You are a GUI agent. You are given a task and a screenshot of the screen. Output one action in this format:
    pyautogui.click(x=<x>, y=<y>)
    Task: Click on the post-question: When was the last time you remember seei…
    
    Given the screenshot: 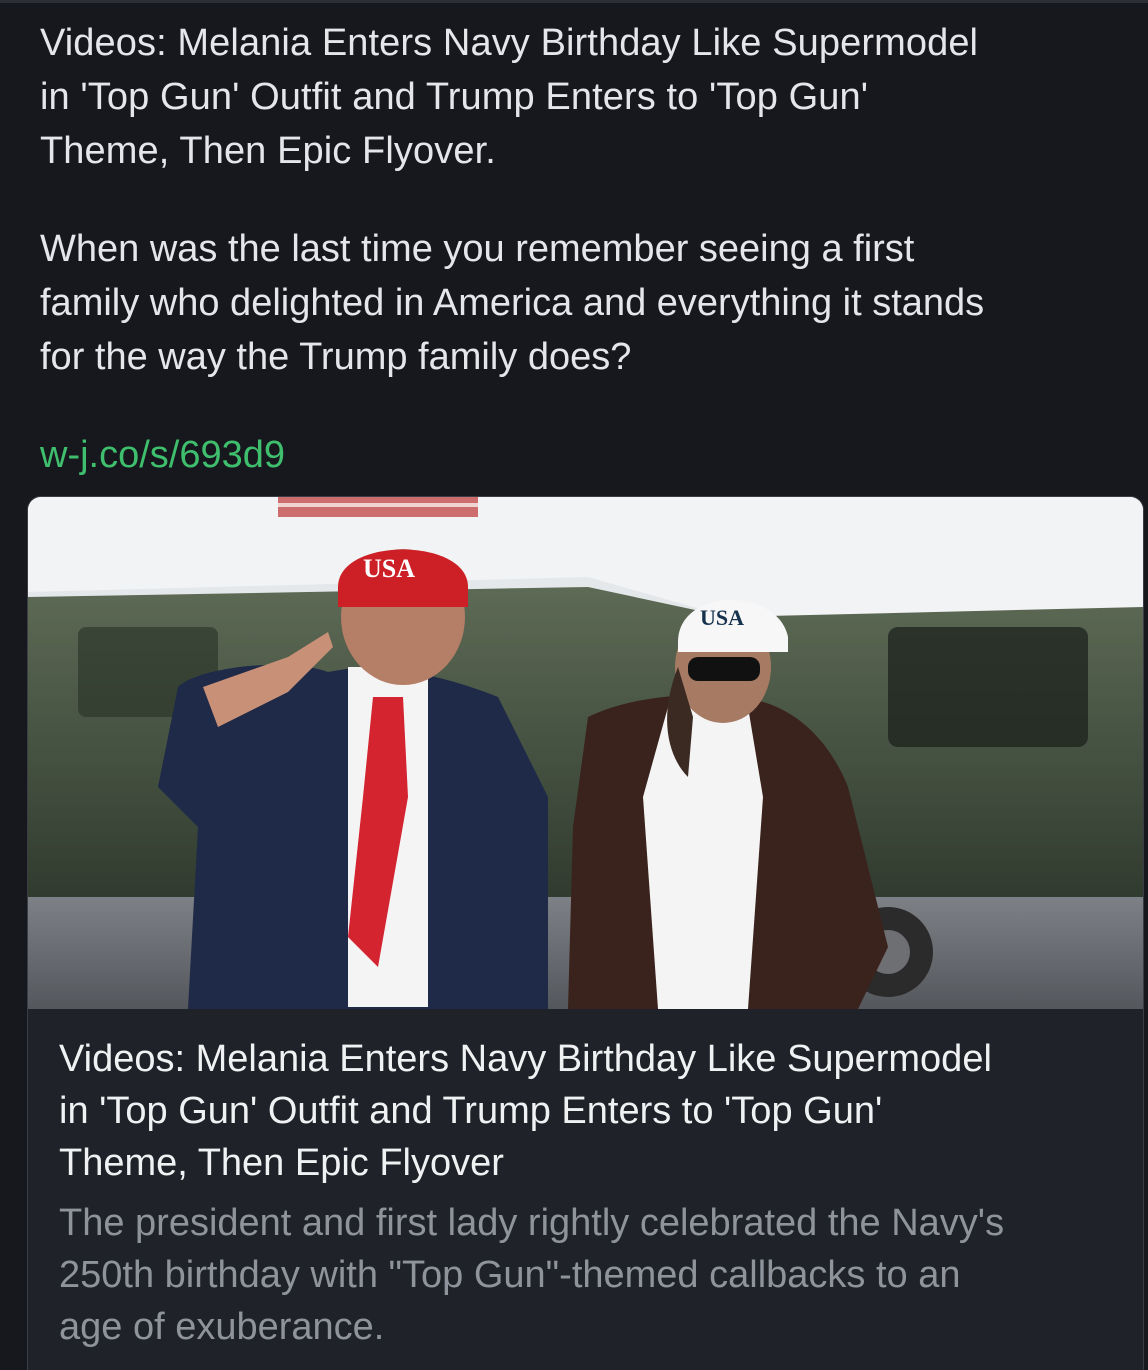 What is the action you would take?
    pyautogui.click(x=512, y=303)
    